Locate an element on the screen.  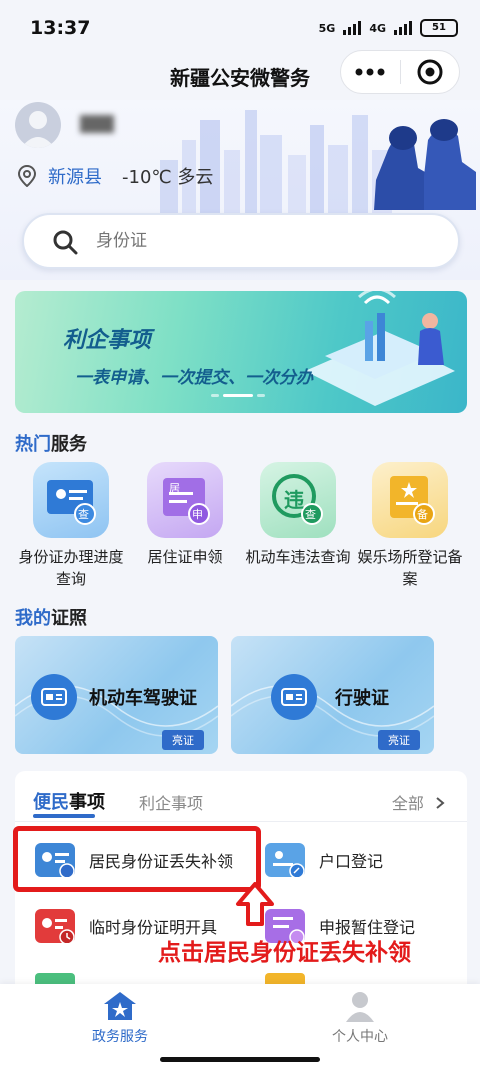
cert-vehicle-license: 行驶证 亮证 is located at coordinates (332, 695).